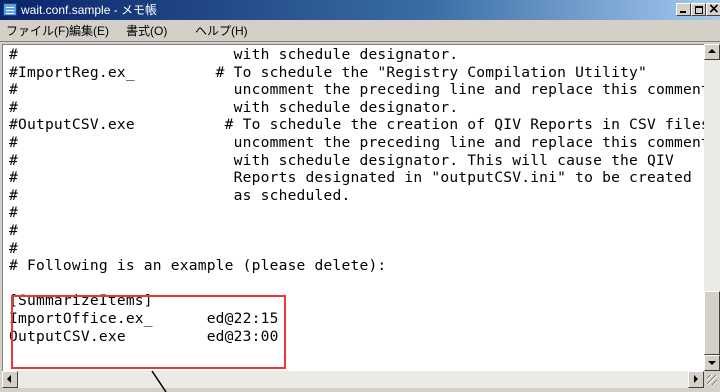 Image resolution: width=720 pixels, height=392 pixels. Describe the element at coordinates (360, 31) in the screenshot. I see `menu-bar: ファイル(F) 編集(E) 書式(O) ヘルプ(H)` at that location.